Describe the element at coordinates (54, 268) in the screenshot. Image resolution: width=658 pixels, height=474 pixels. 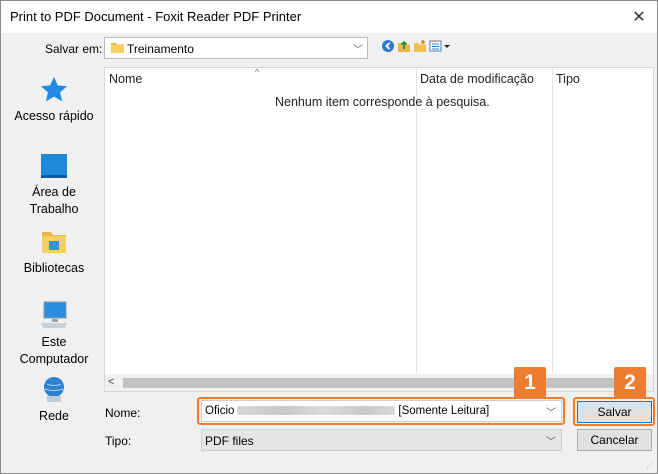
I see `place-label: Bibliotecas` at that location.